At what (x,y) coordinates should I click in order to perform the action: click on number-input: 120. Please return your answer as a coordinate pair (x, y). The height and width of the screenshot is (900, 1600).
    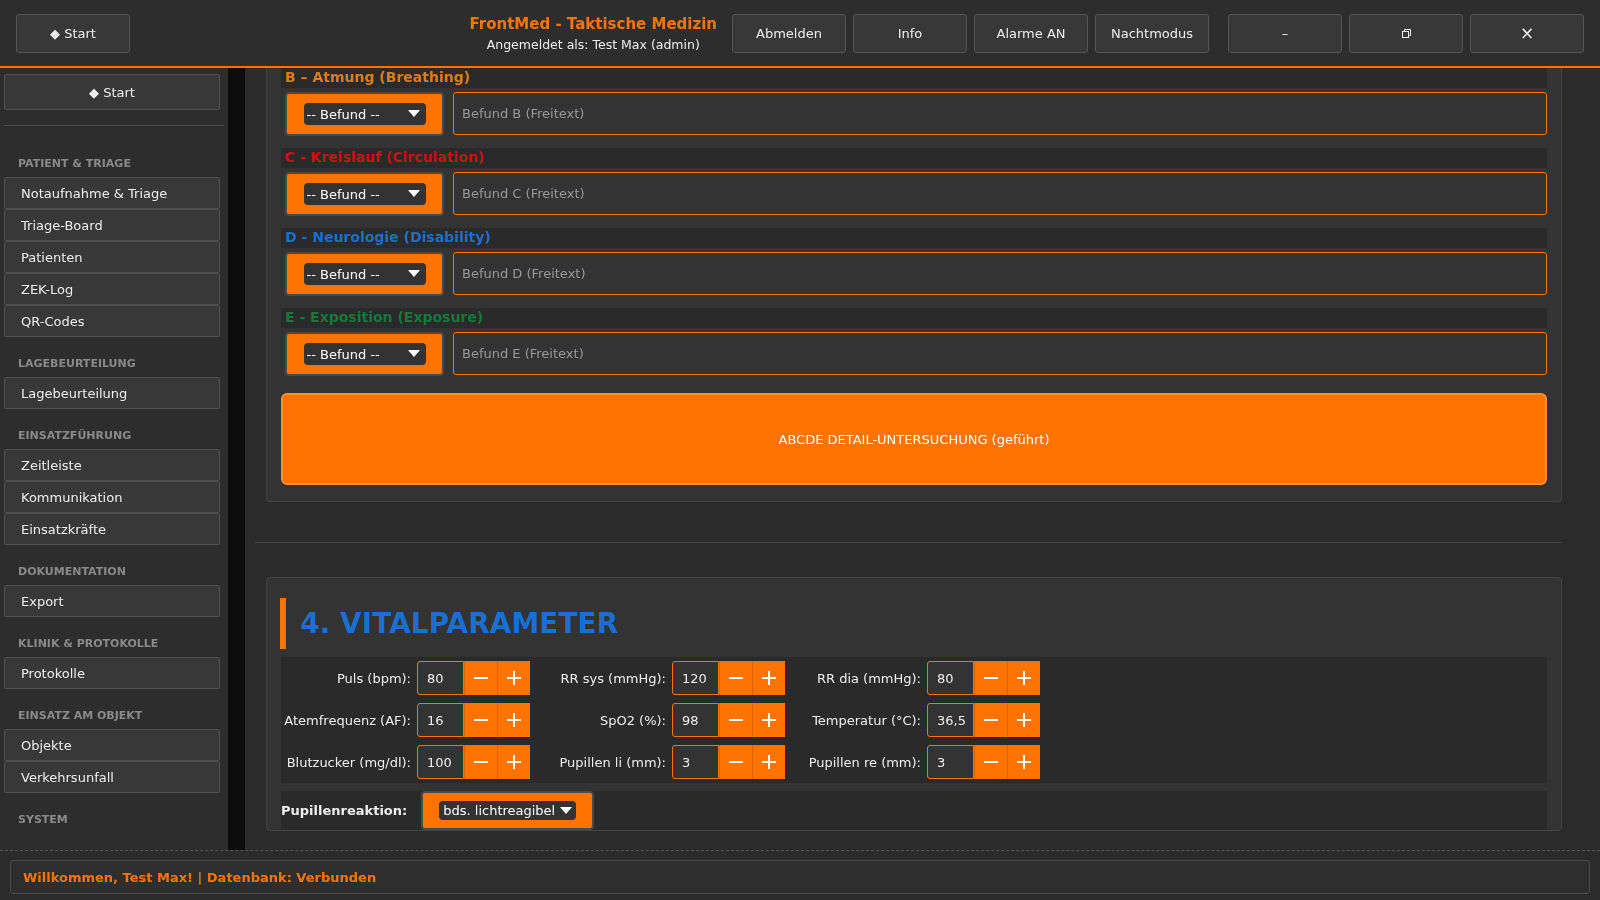
    Looking at the image, I should click on (695, 678).